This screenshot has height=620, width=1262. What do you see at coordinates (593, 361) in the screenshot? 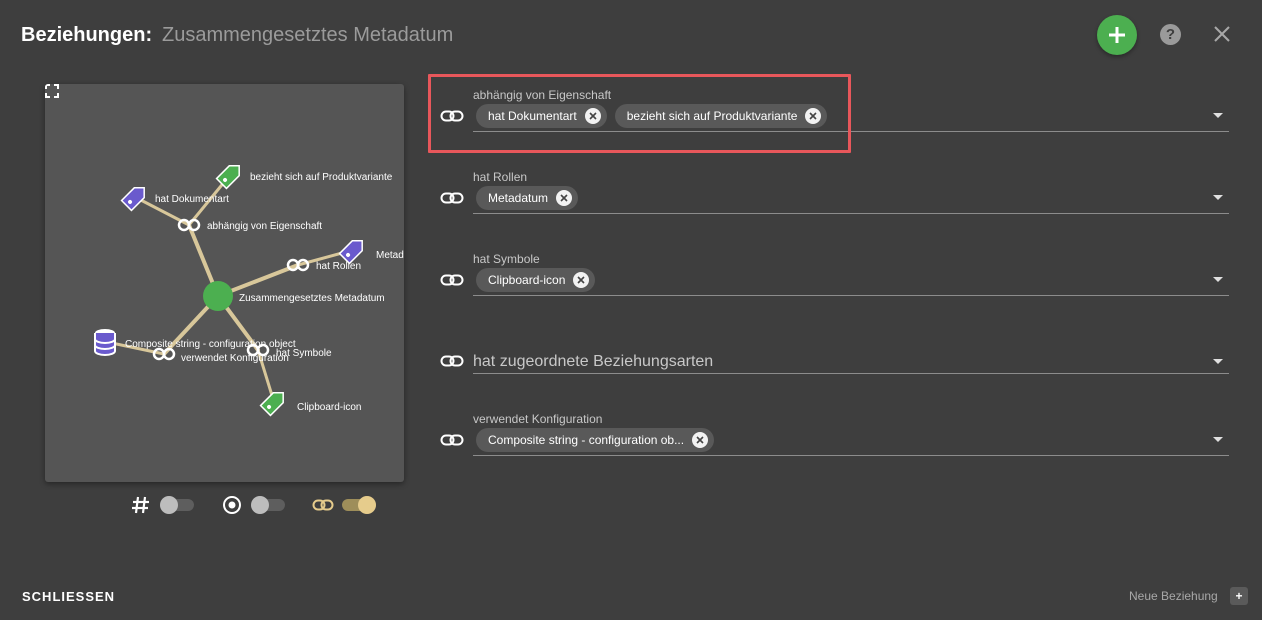
I see `relation-placeholder: hat zugeordnete Beziehungsarten` at bounding box center [593, 361].